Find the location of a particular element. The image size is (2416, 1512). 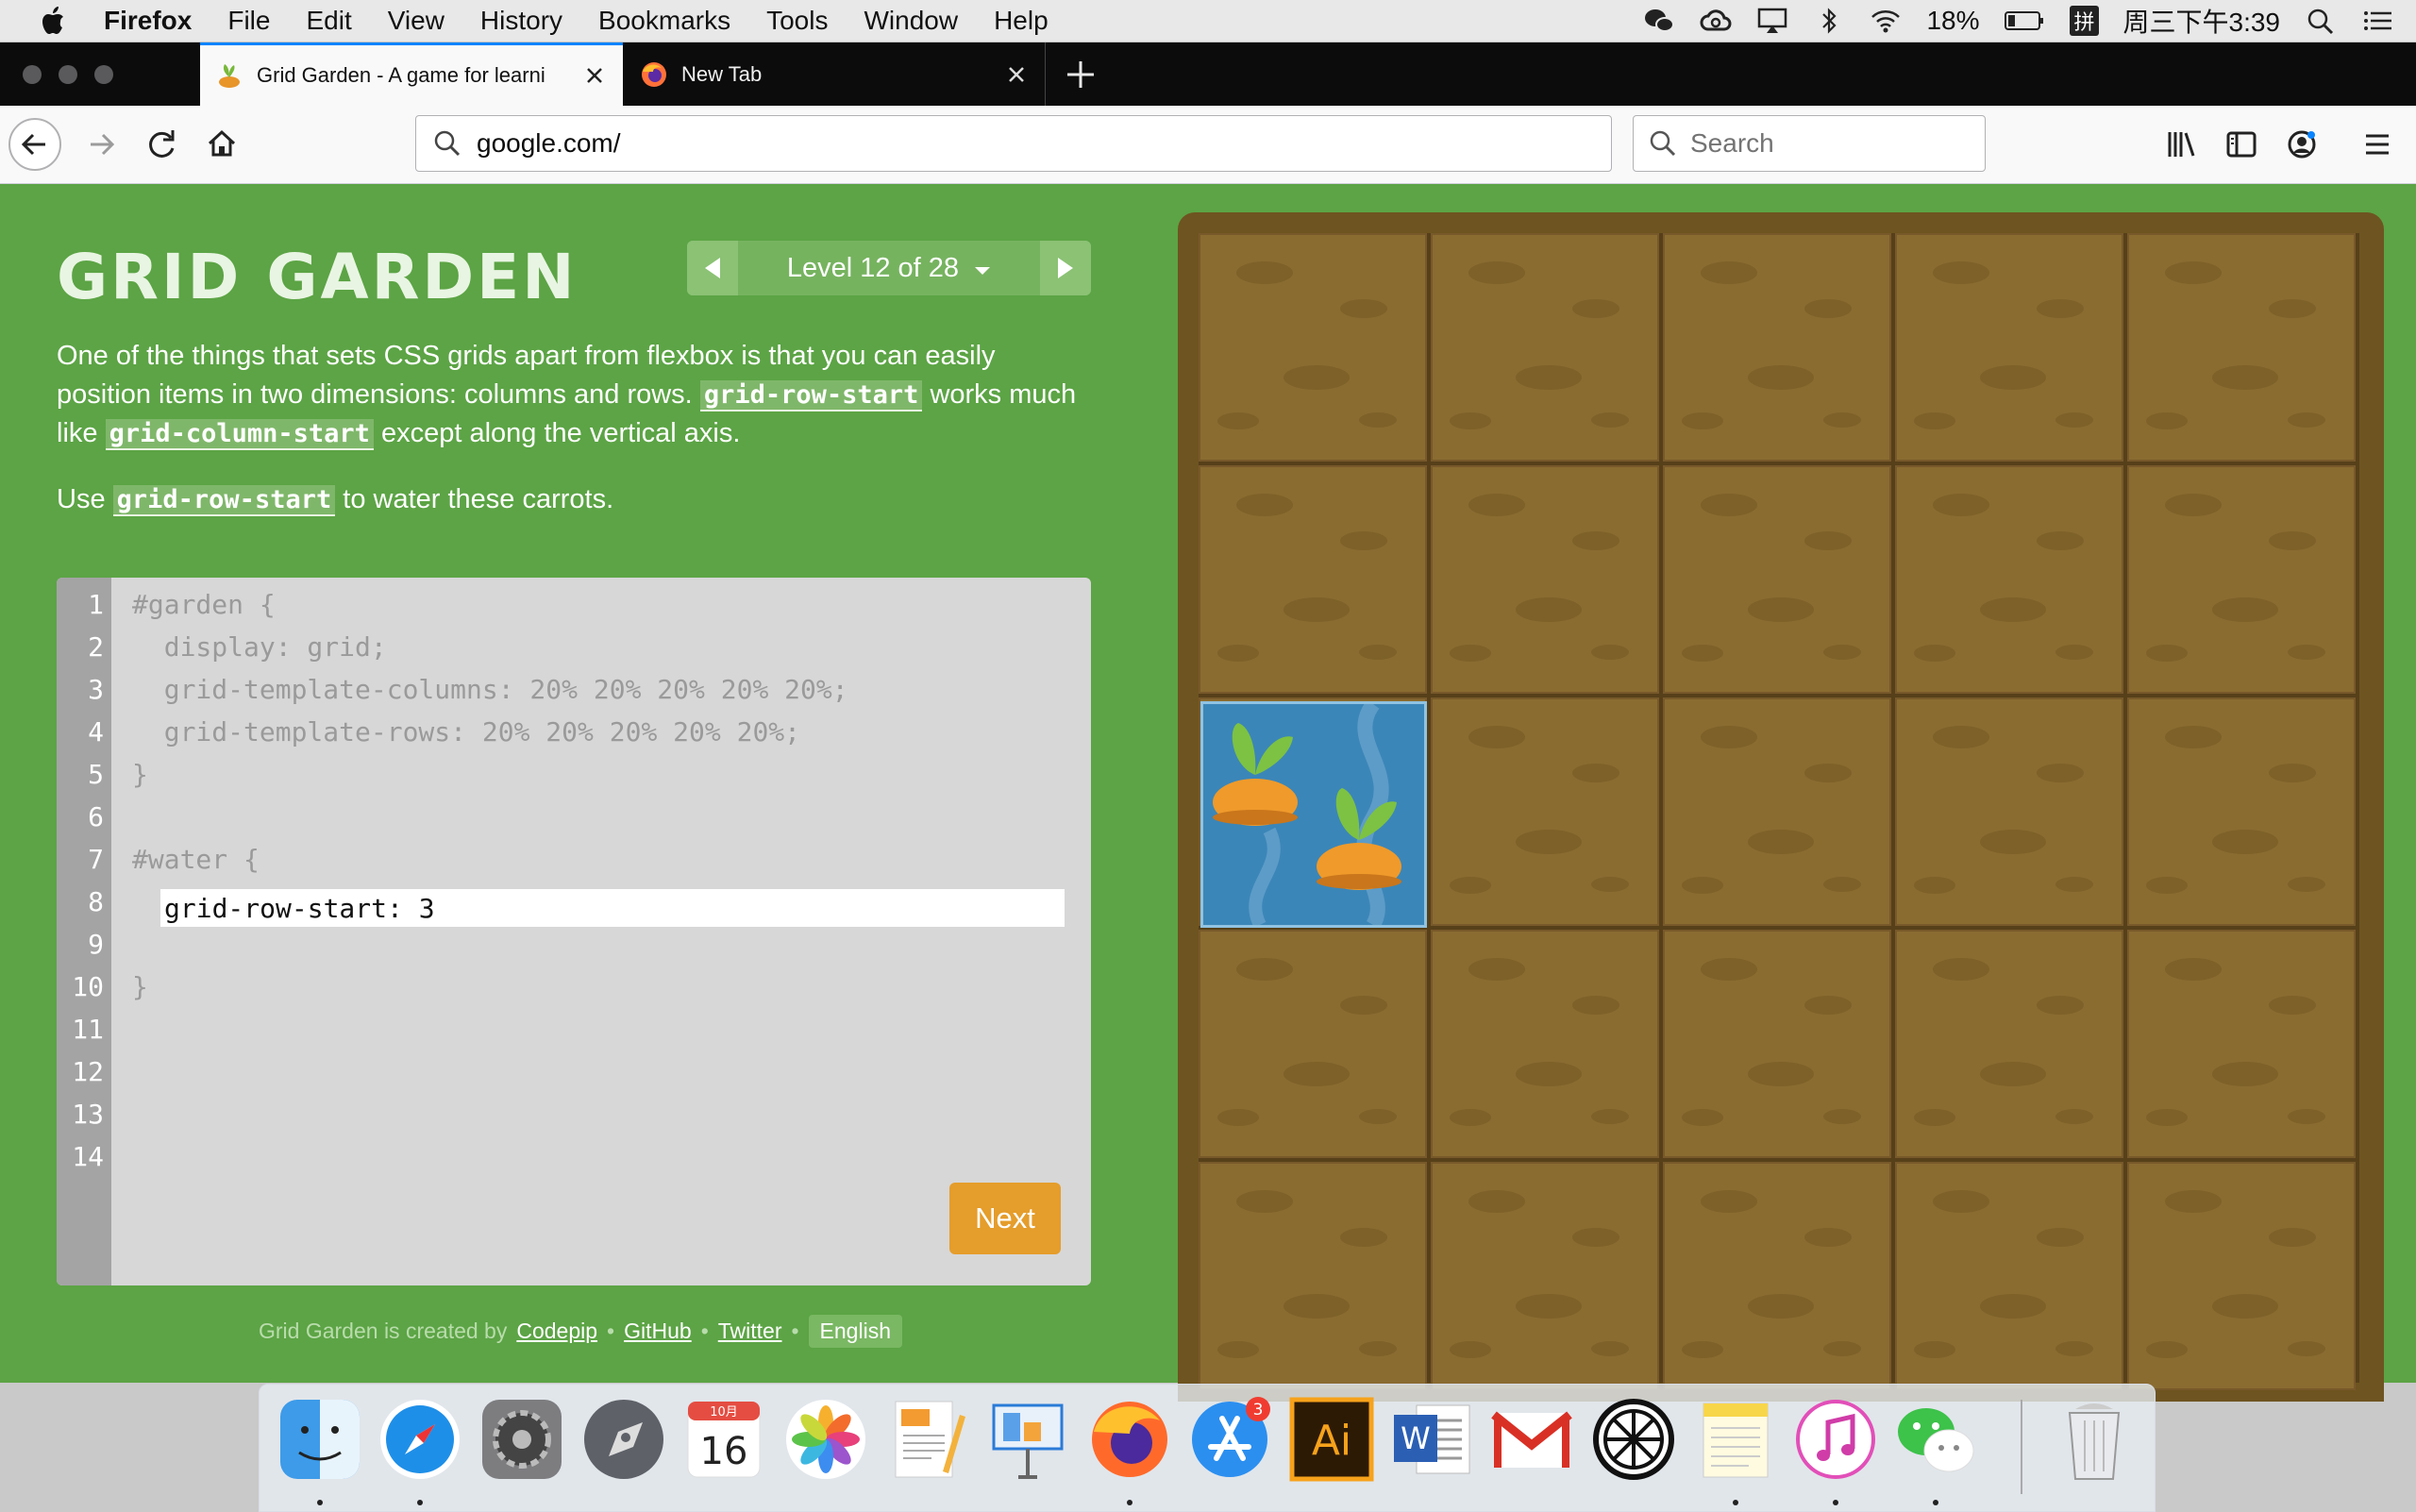

menu-bookmarks: Bookmarks is located at coordinates (664, 21).